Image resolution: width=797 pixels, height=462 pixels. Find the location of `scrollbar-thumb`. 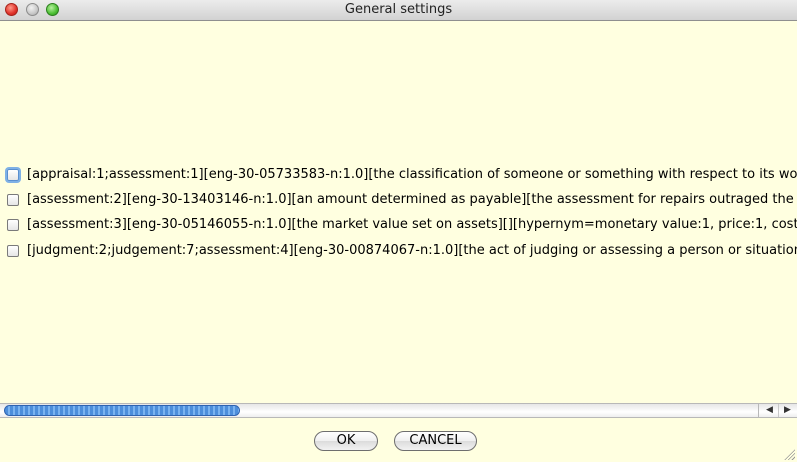

scrollbar-thumb is located at coordinates (122, 410).